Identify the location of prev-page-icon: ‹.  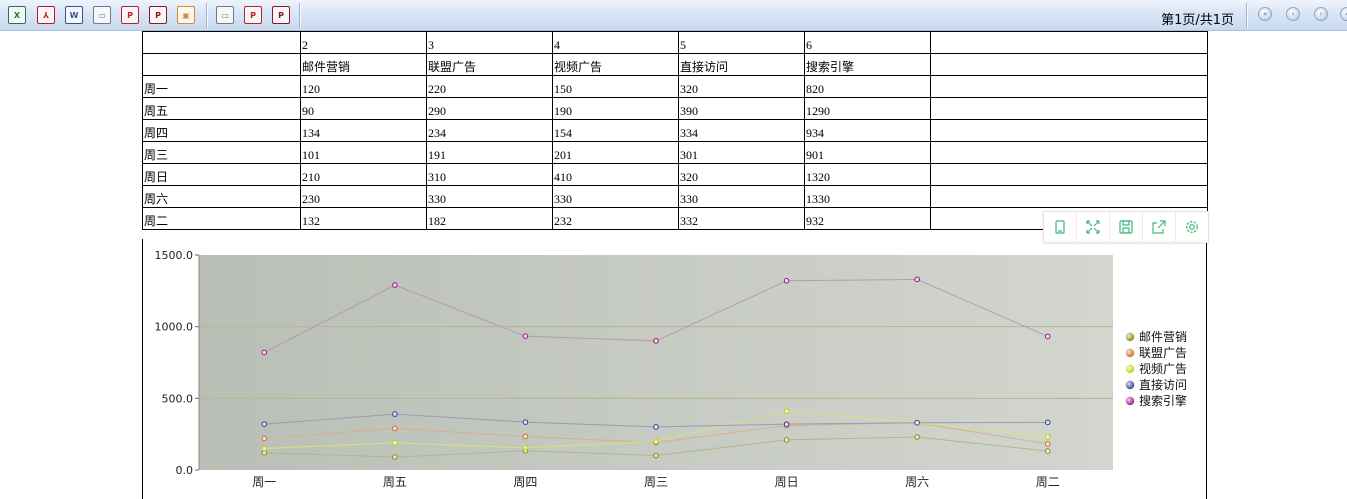
(1293, 14).